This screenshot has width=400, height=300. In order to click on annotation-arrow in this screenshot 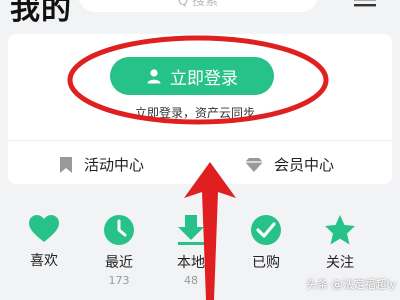, I will do `click(210, 231)`.